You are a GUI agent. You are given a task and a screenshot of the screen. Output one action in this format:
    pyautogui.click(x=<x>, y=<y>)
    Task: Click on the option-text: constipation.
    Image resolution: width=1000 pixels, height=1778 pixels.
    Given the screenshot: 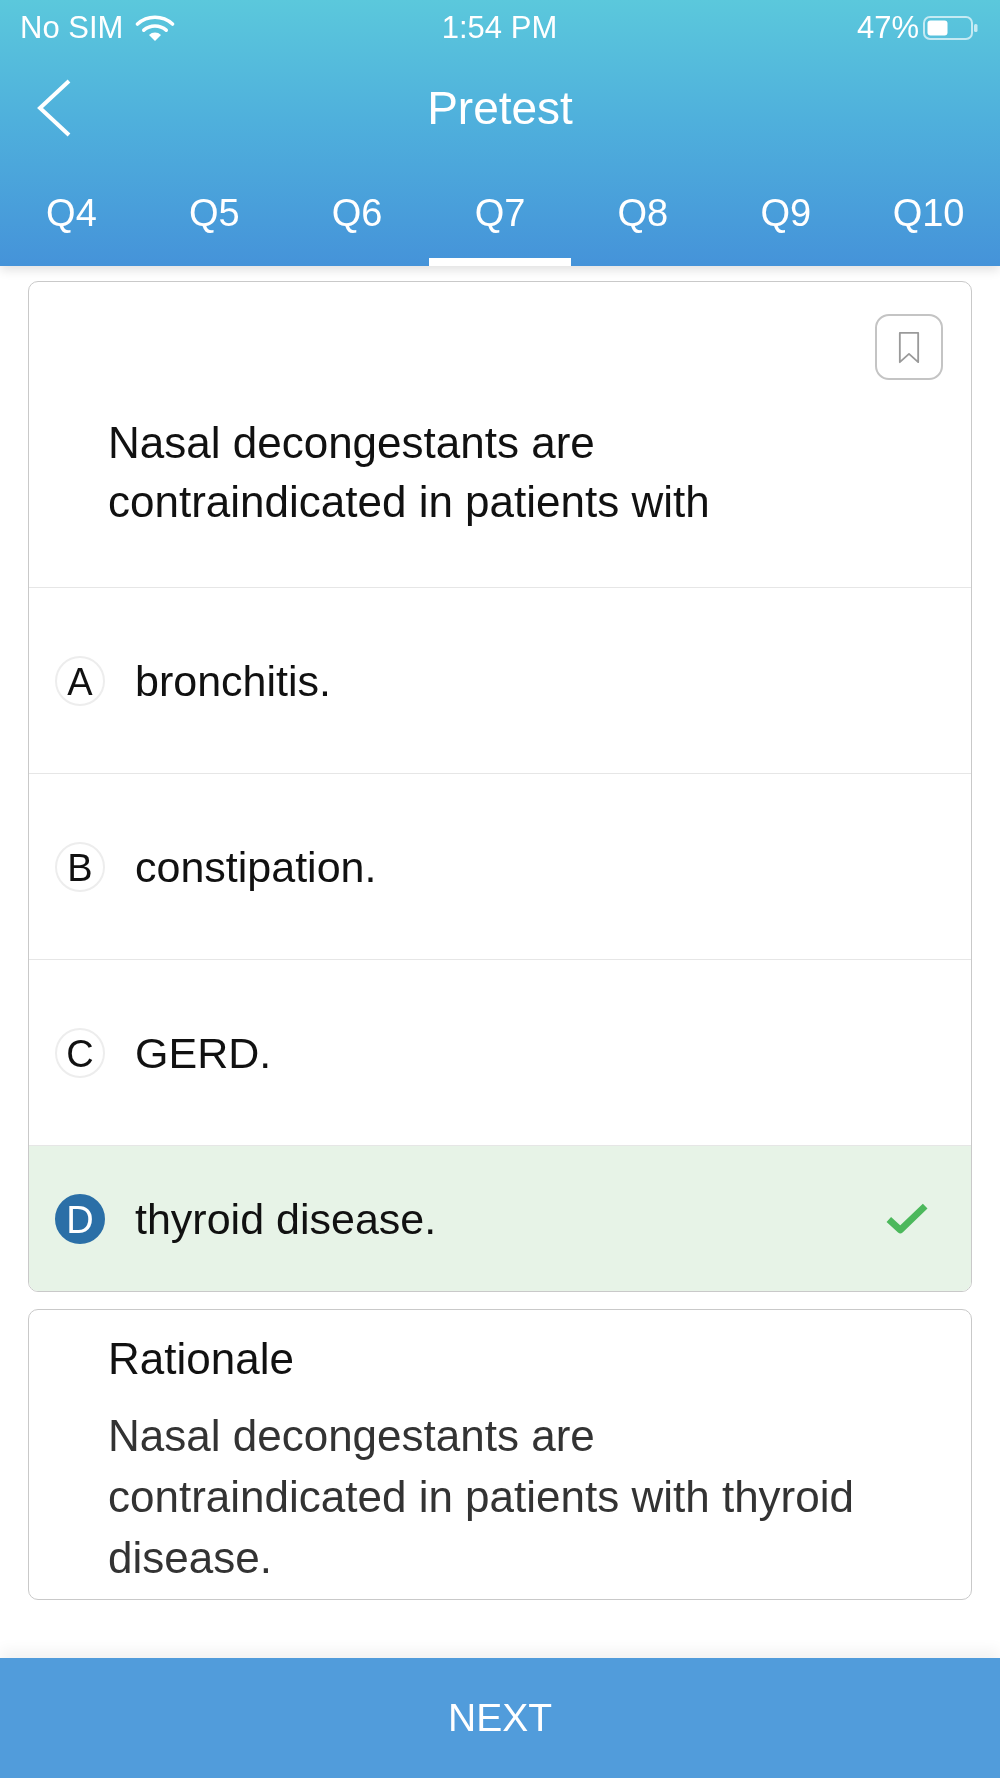 What is the action you would take?
    pyautogui.click(x=256, y=867)
    